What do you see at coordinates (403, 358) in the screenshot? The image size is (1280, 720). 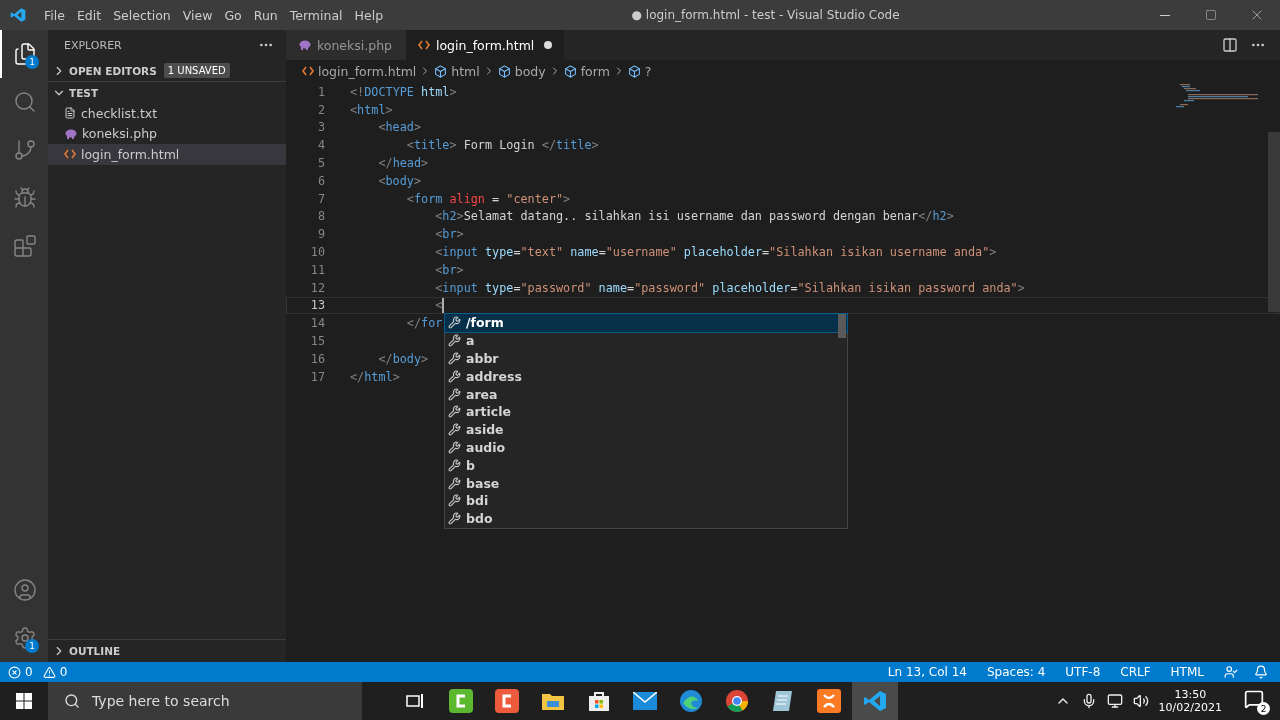 I see `code-line: </body>` at bounding box center [403, 358].